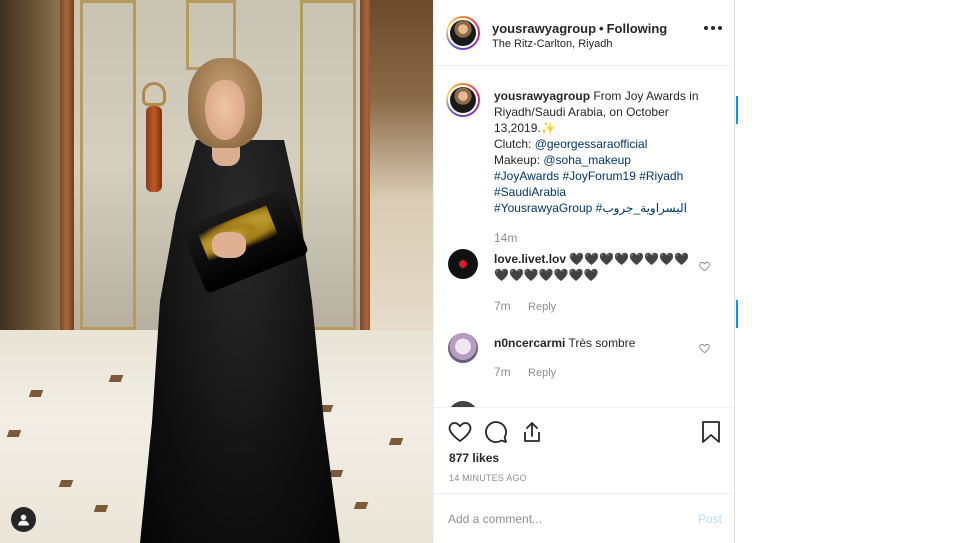  Describe the element at coordinates (474, 458) in the screenshot. I see `likes-count: 877 likes` at that location.